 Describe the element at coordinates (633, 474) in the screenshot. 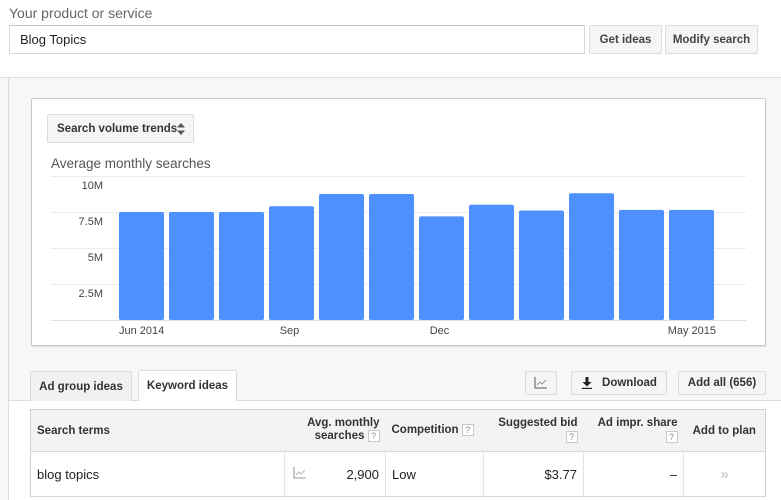

I see `cell-ad-impr-share: –` at that location.